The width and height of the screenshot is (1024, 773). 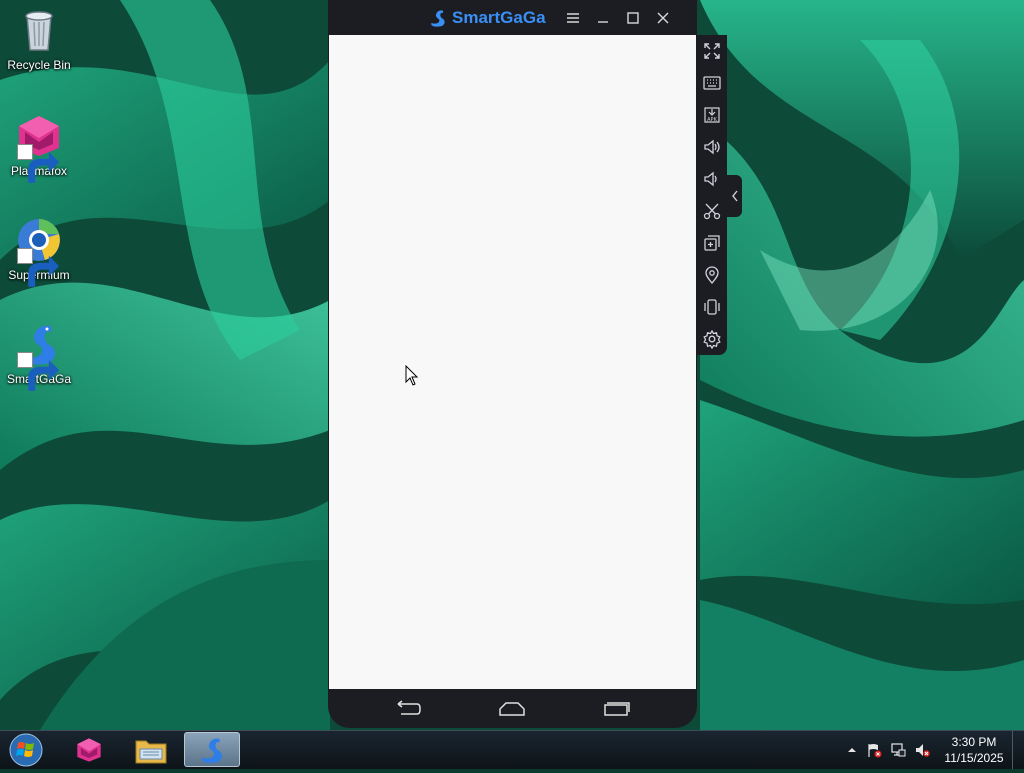 I want to click on clock-time: 3:30 PM, so click(x=974, y=742).